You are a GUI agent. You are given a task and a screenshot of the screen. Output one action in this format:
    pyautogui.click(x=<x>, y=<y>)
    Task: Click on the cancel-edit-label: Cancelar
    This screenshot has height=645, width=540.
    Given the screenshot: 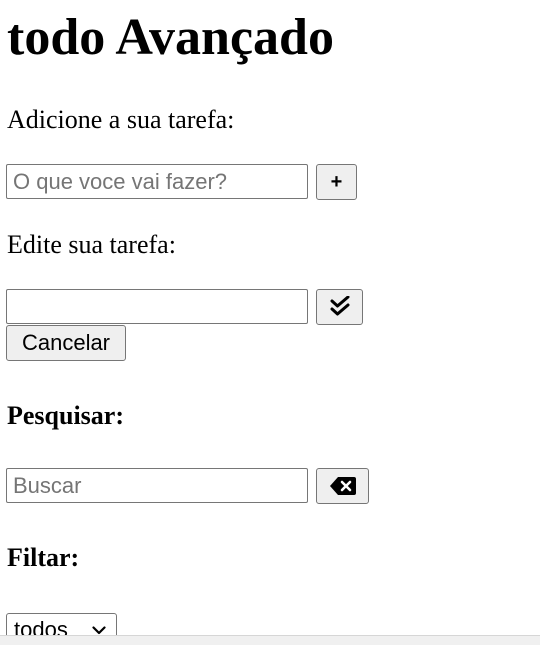 What is the action you would take?
    pyautogui.click(x=66, y=342)
    